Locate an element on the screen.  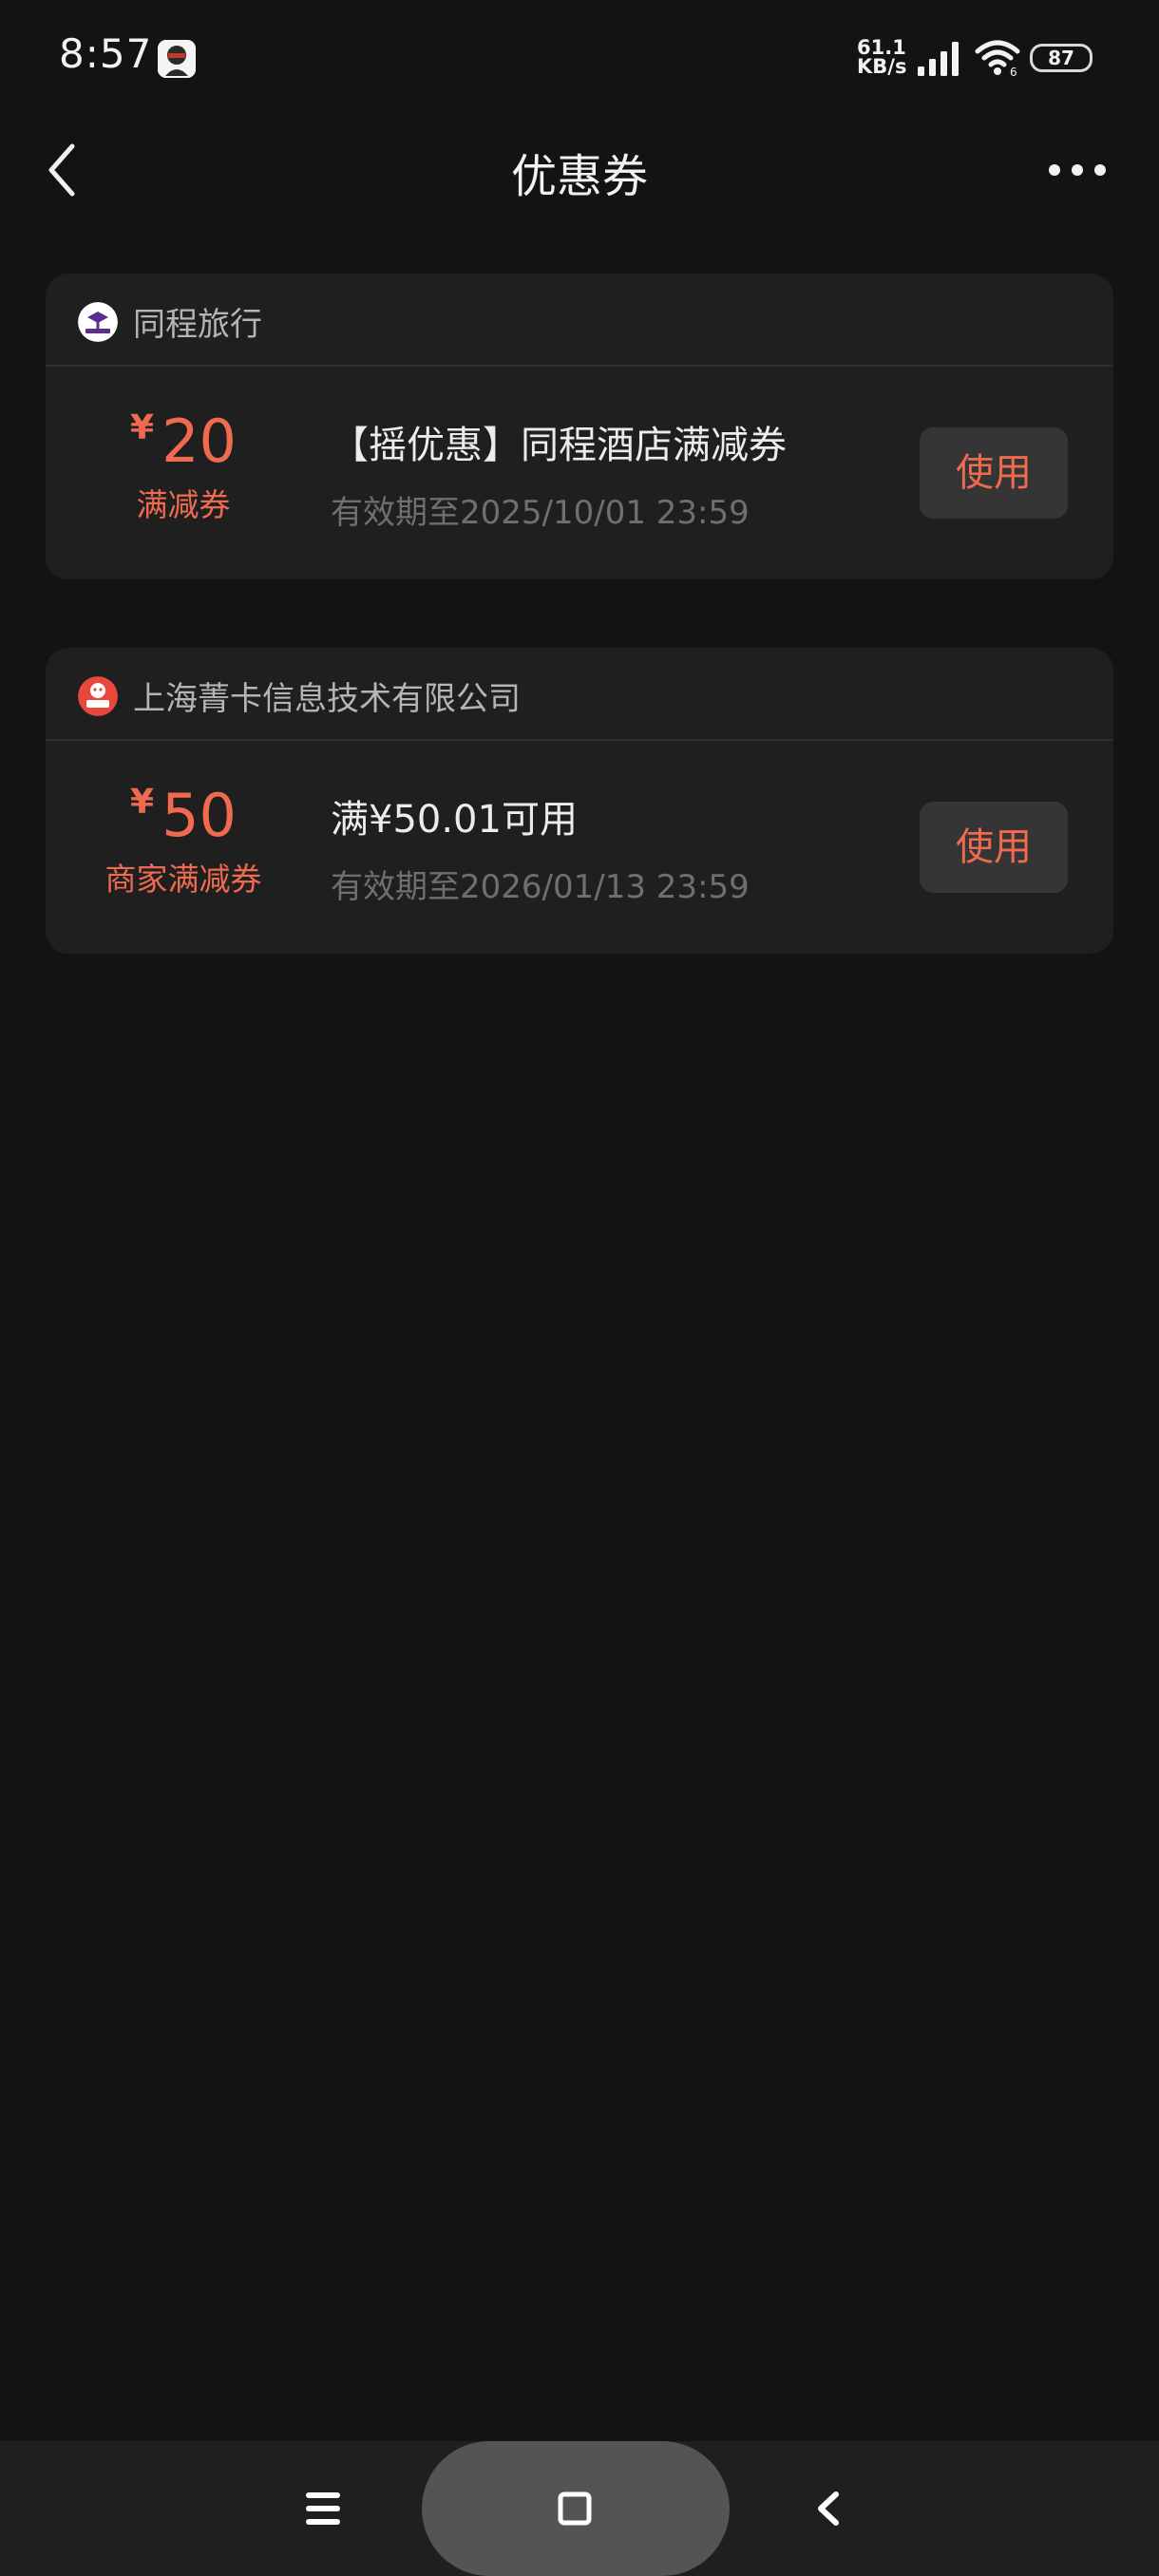
page-title: 优惠券 is located at coordinates (579, 176).